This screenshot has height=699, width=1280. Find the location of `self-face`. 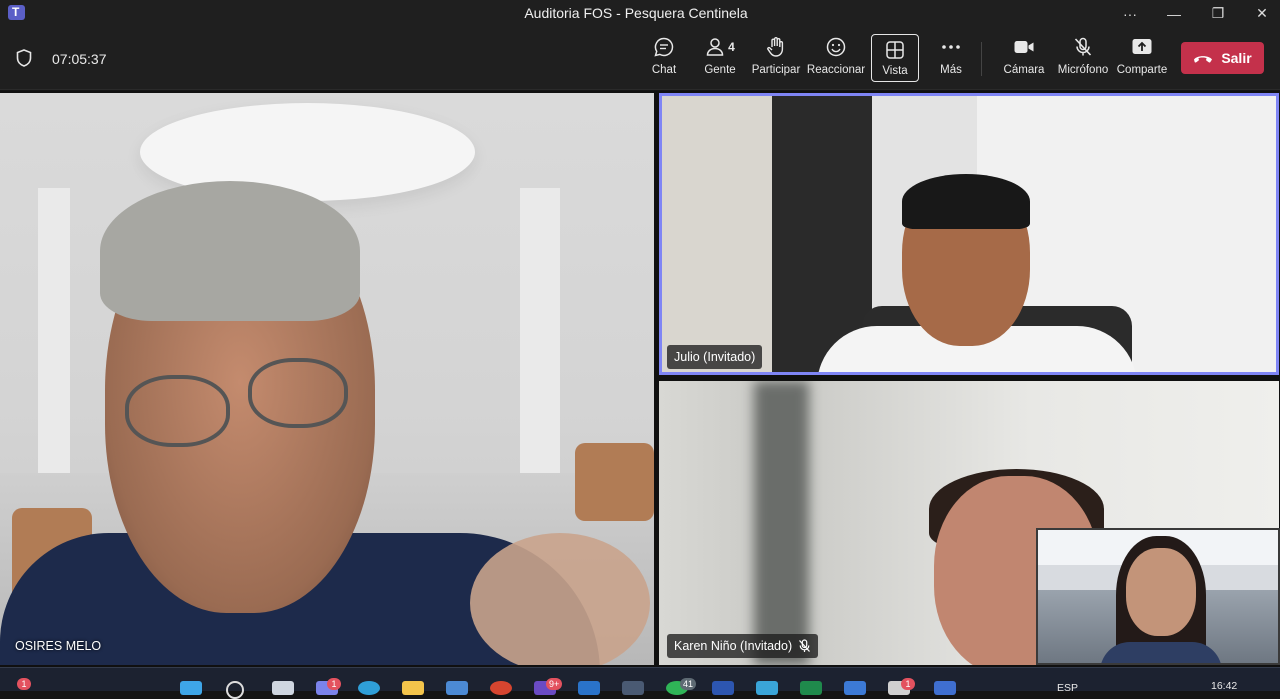

self-face is located at coordinates (1161, 592).